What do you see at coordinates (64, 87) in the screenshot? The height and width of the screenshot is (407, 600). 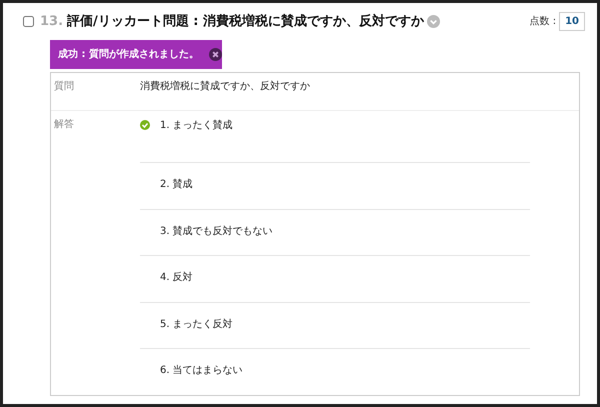 I see `question-label: 質問` at bounding box center [64, 87].